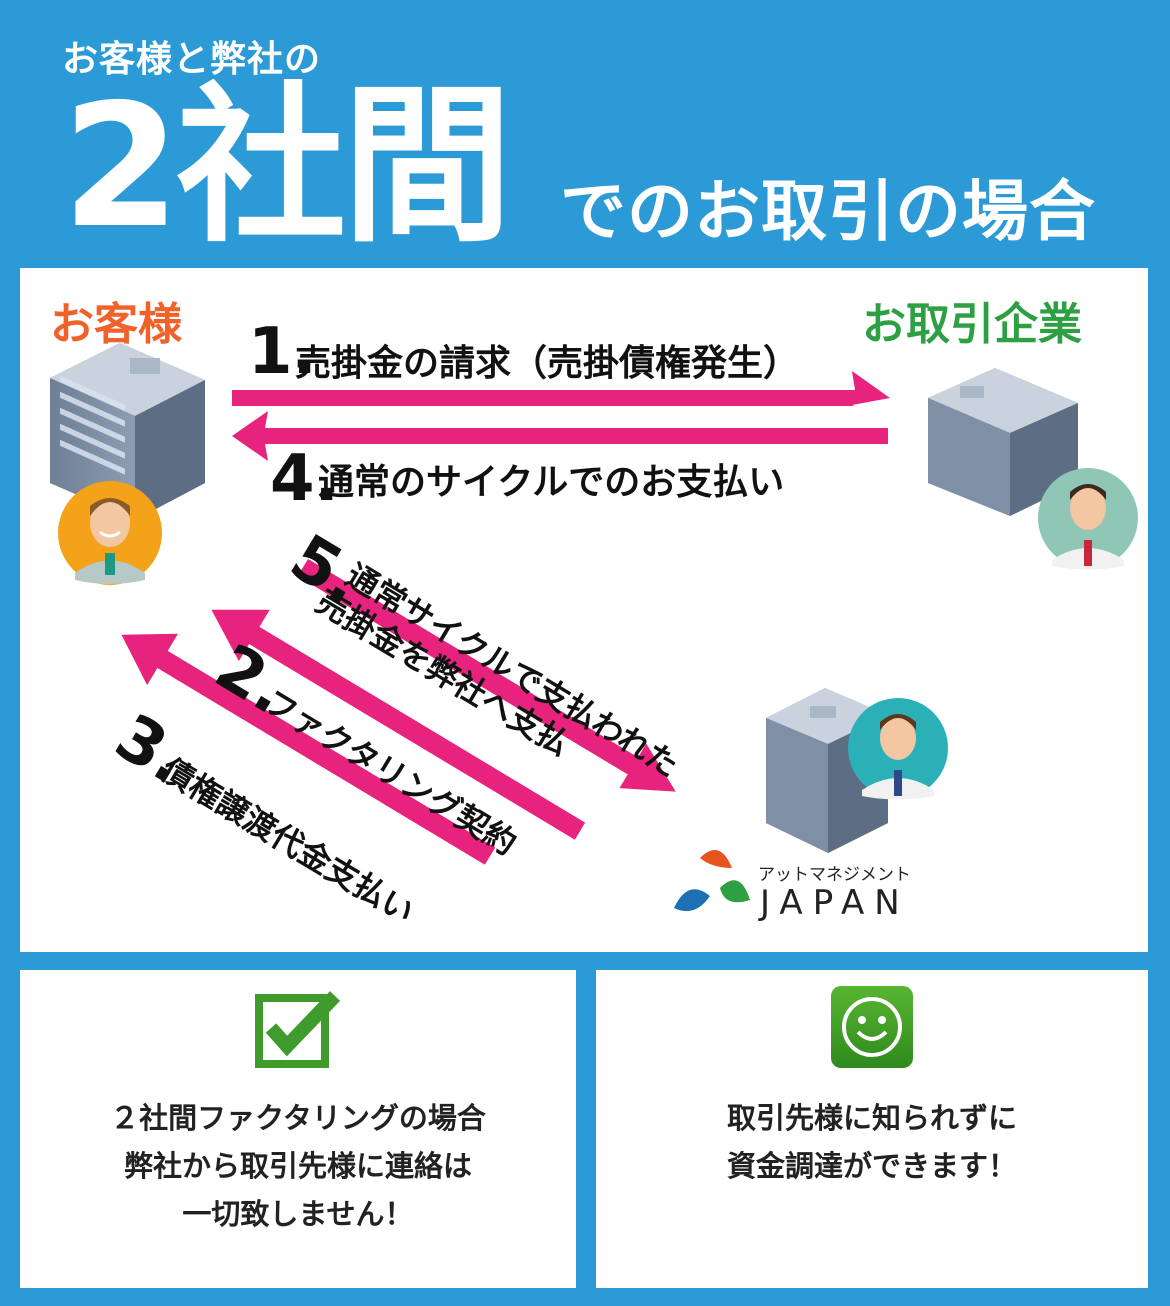 The width and height of the screenshot is (1170, 1306). I want to click on benefit-right-line2: 資金調達ができます！, so click(871, 1166).